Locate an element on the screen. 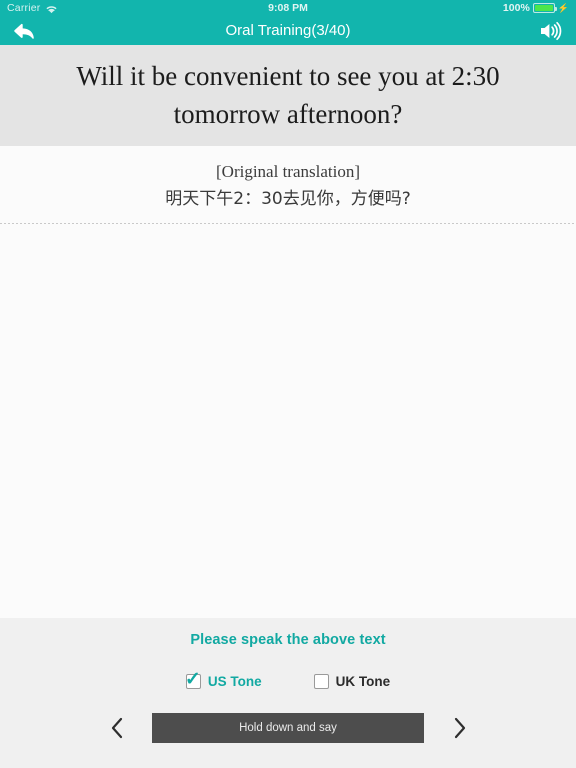 The height and width of the screenshot is (768, 576). nav-bar: Oral Training(3/40) is located at coordinates (288, 30).